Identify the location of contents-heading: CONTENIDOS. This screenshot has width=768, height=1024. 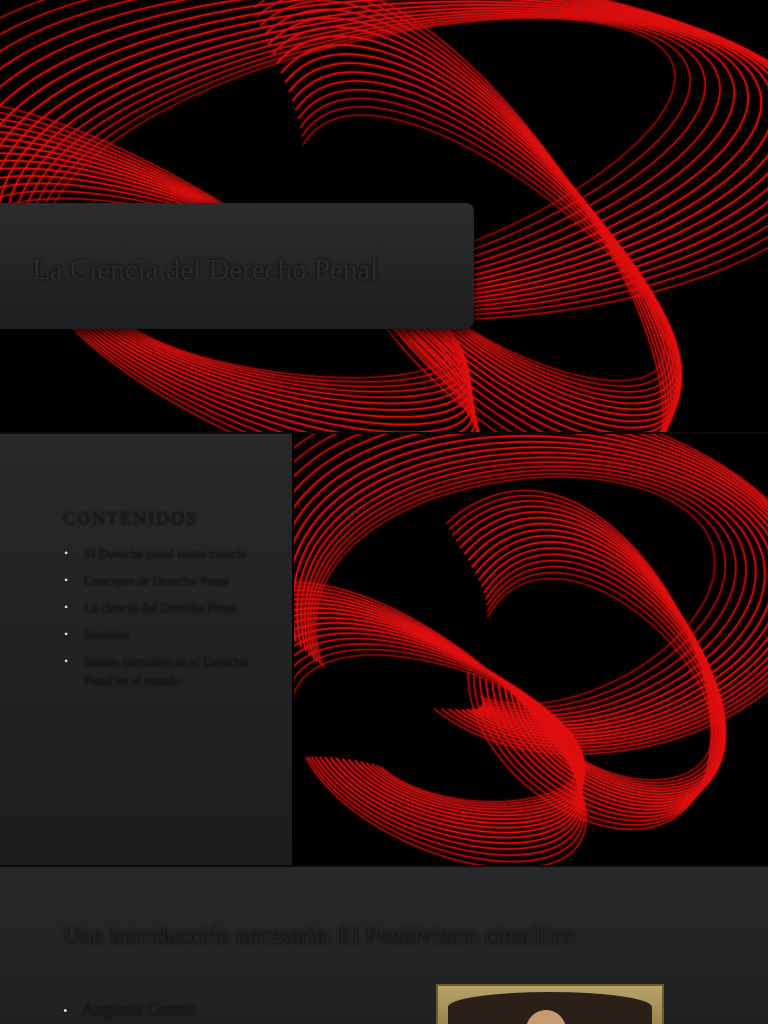
(130, 518).